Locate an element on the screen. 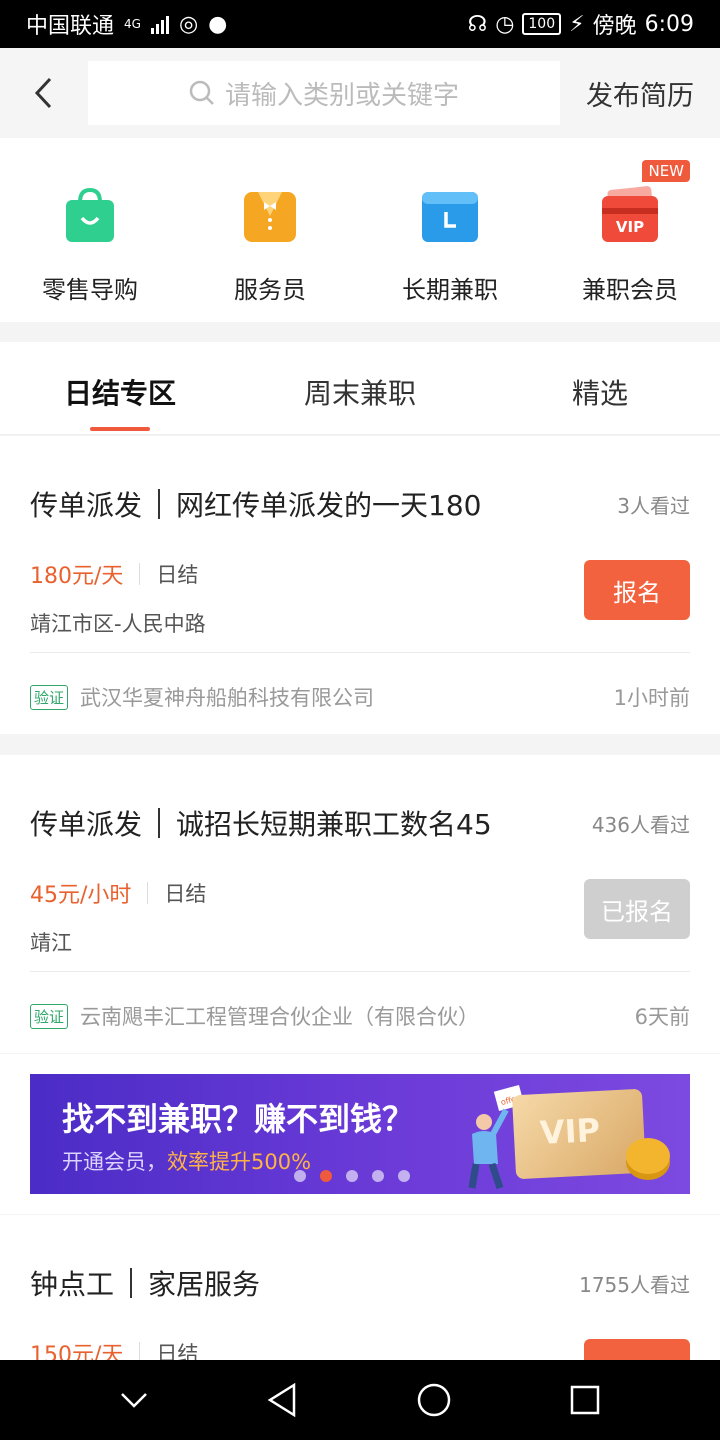 This screenshot has width=720, height=1440. vip-card-label: VIP is located at coordinates (569, 1131).